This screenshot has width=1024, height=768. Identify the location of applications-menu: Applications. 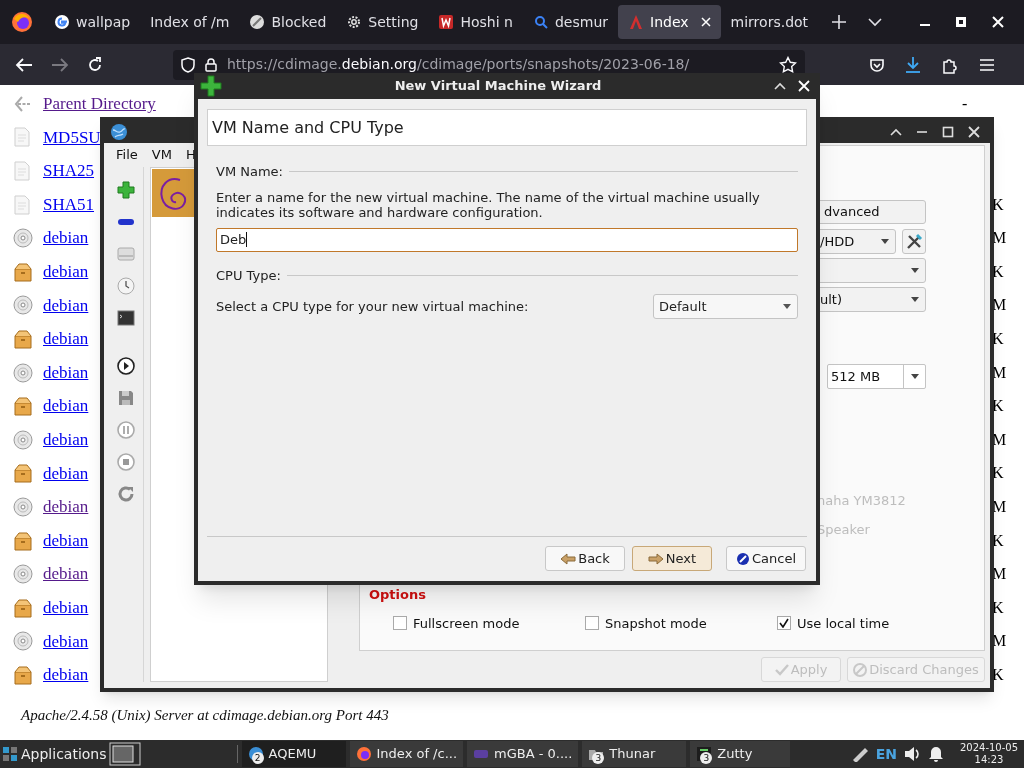
(53, 754).